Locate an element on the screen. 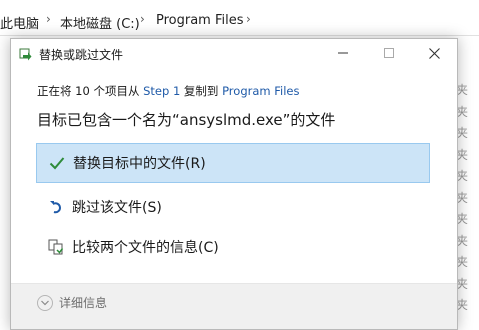  destination-folder-link: Program Files is located at coordinates (260, 91).